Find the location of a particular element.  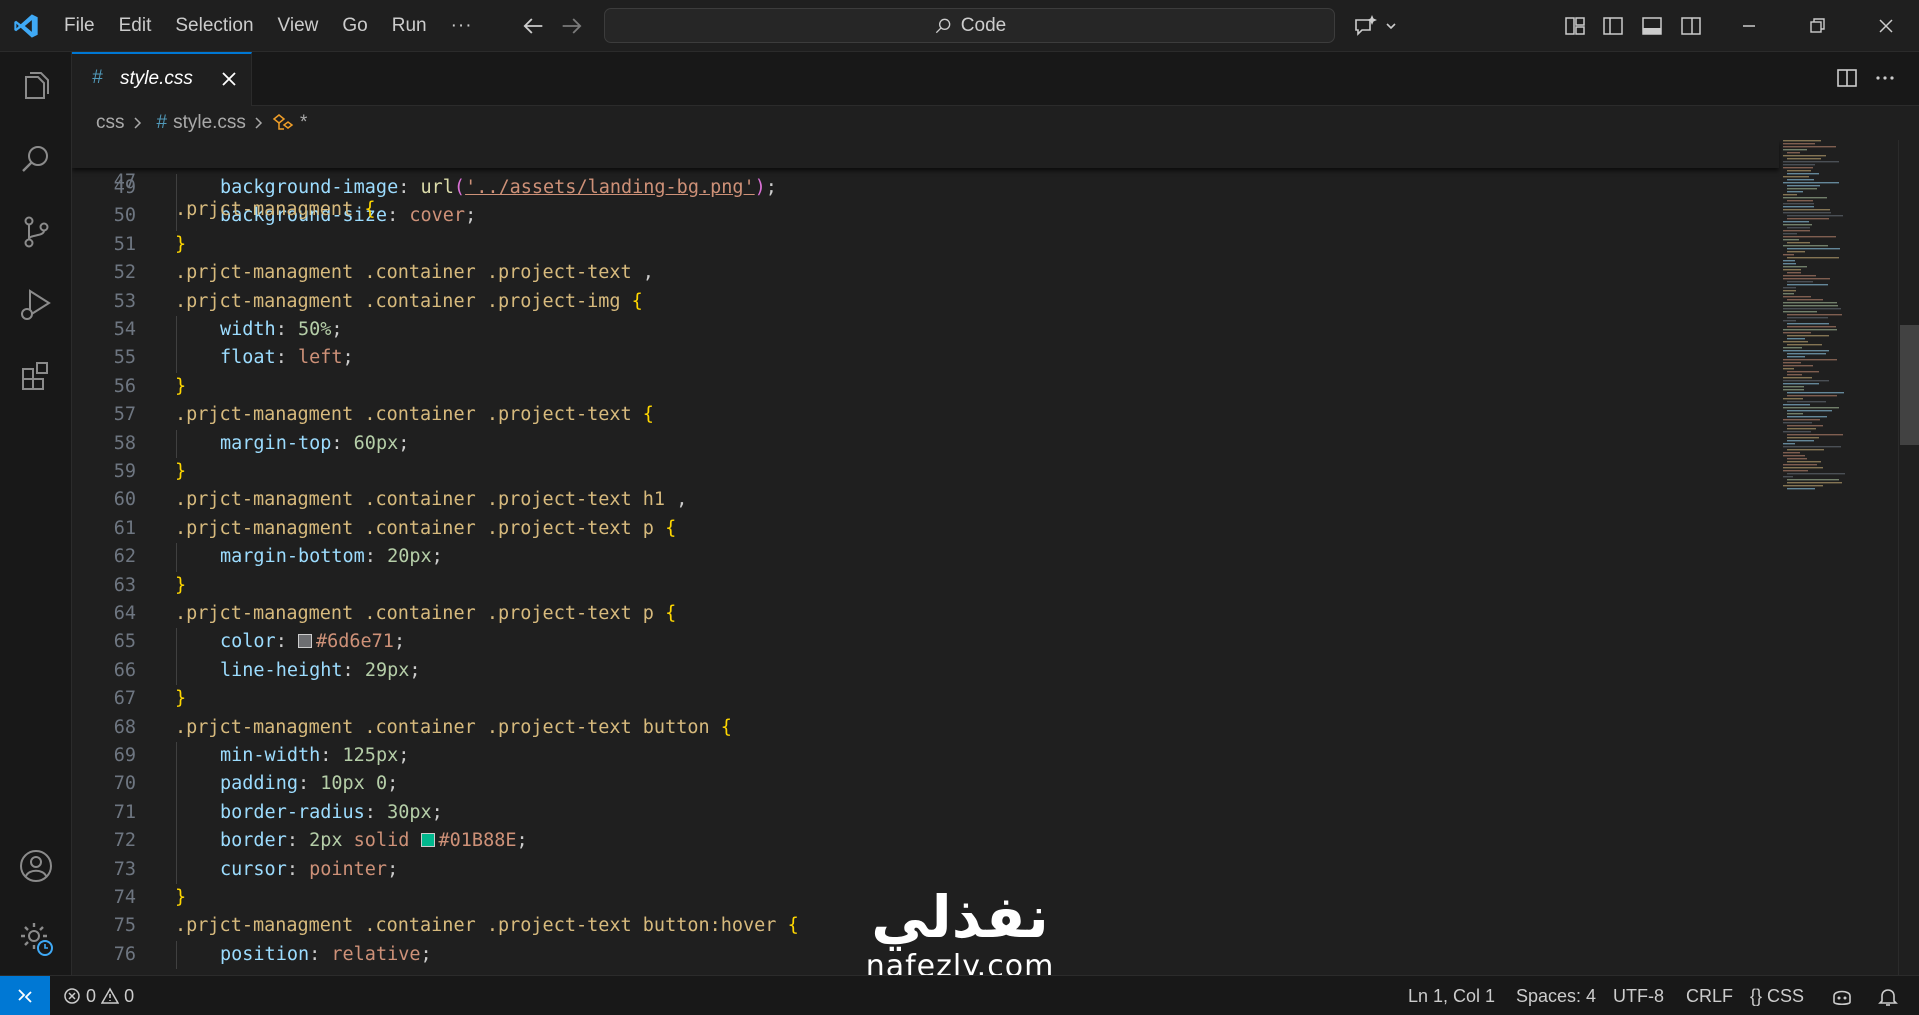

menu-view: View is located at coordinates (298, 26).